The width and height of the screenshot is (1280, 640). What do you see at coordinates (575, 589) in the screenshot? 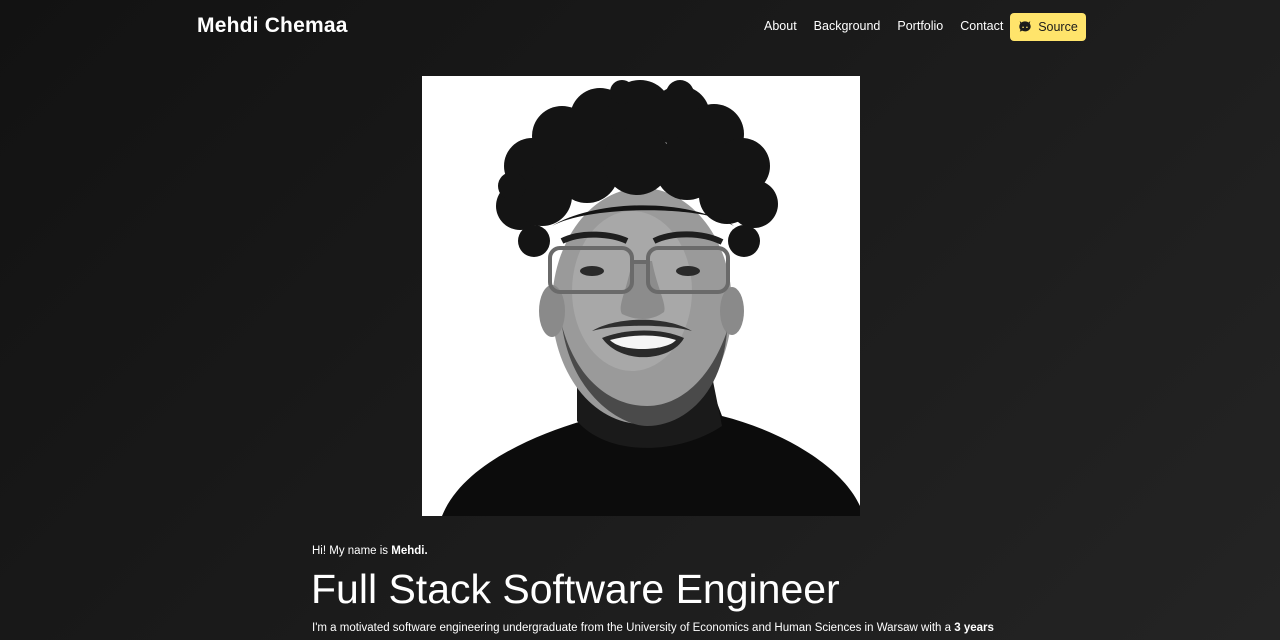
I see `page-title: Full Stack Software Engineer` at bounding box center [575, 589].